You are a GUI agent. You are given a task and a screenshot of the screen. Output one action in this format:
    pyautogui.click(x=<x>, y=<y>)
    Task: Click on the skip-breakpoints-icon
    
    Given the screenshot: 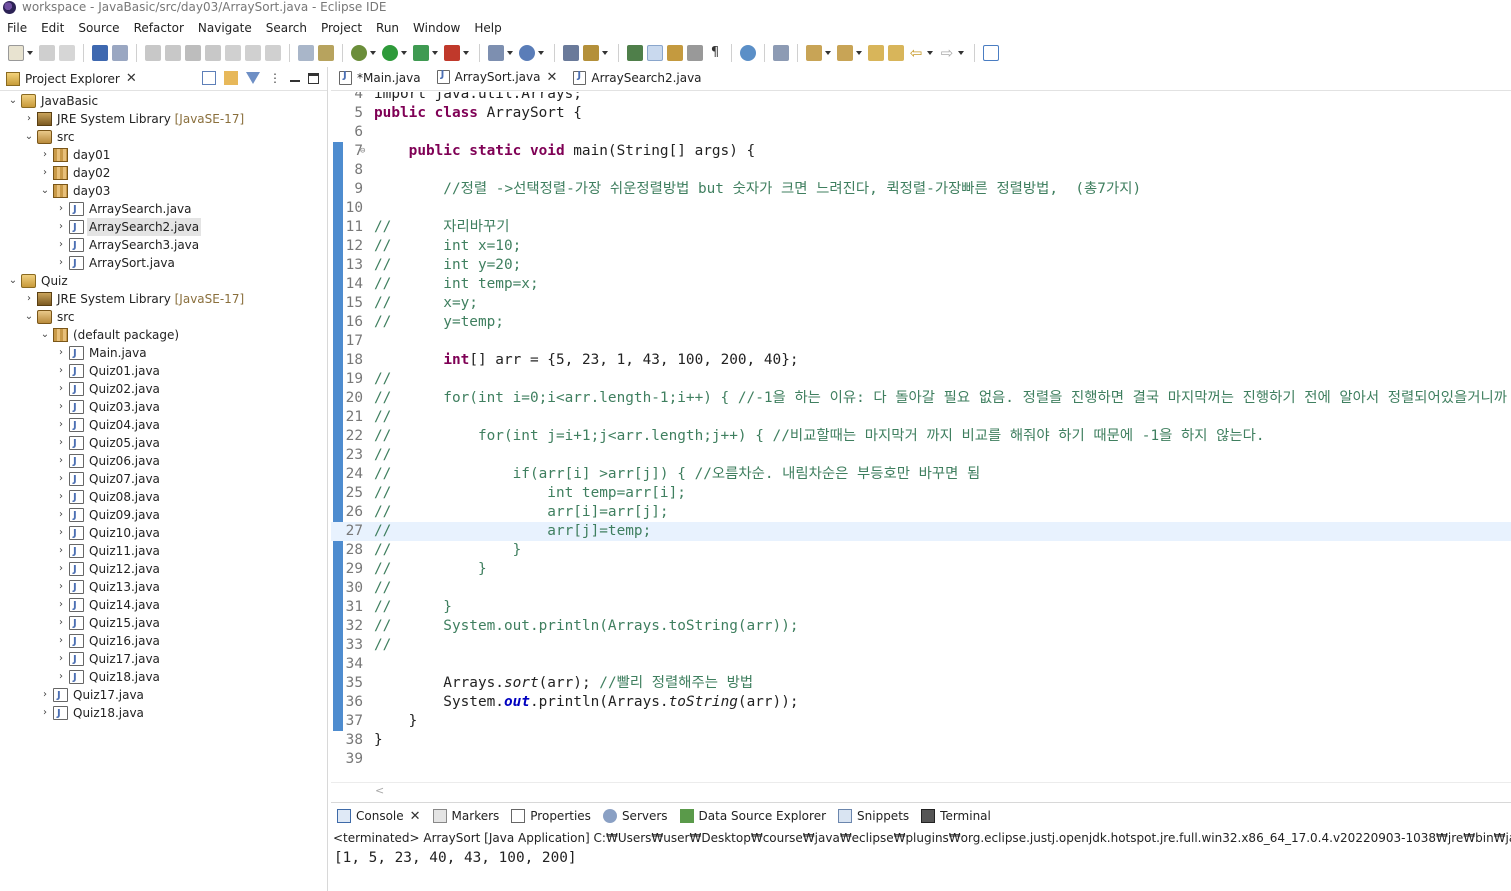 What is the action you would take?
    pyautogui.click(x=120, y=53)
    